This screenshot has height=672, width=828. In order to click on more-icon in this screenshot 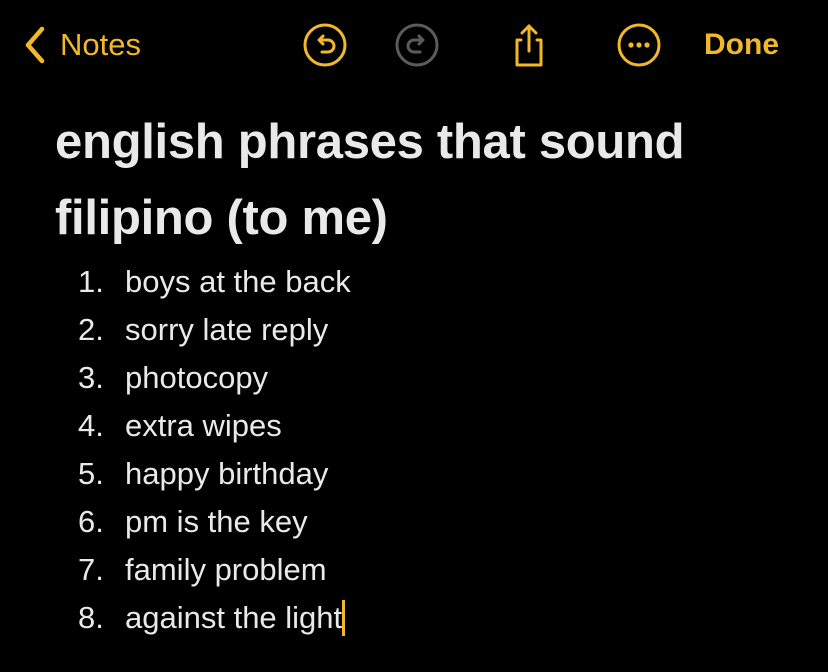, I will do `click(639, 45)`.